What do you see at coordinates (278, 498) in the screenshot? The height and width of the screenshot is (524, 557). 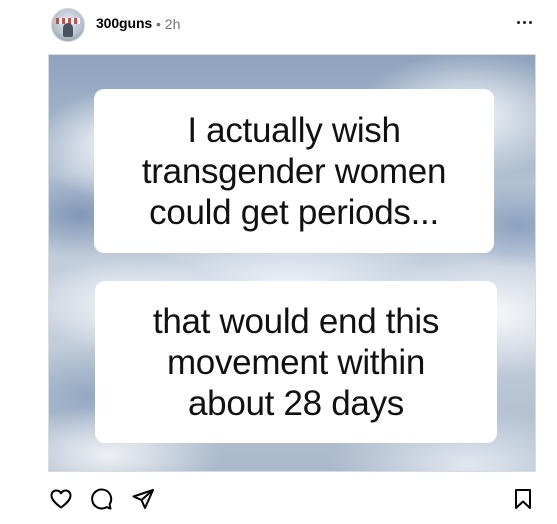 I see `action-bar` at bounding box center [278, 498].